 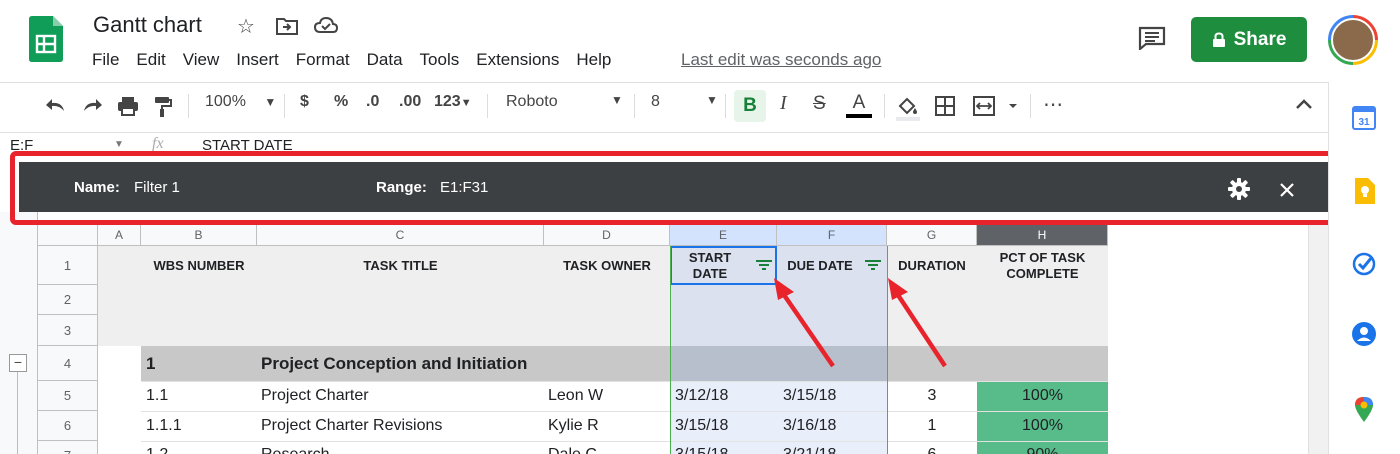 What do you see at coordinates (92, 105) in the screenshot?
I see `redo-icon` at bounding box center [92, 105].